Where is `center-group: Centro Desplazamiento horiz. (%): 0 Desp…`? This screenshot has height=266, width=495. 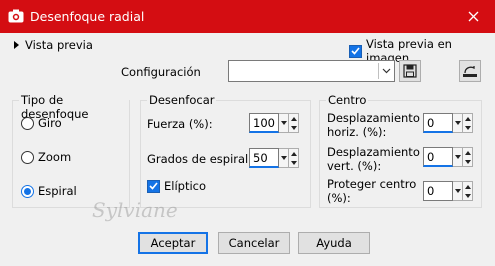
center-group: Centro Desplazamiento horiz. (%): 0 Desp… is located at coordinates (400, 150).